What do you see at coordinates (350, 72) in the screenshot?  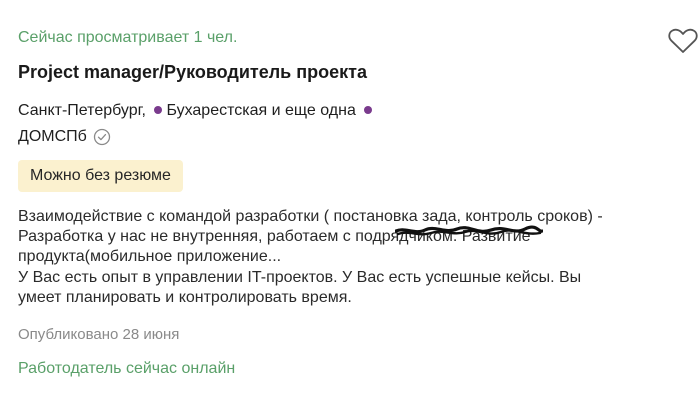 I see `vacancy-title: Project manager/Руководитель проекта` at bounding box center [350, 72].